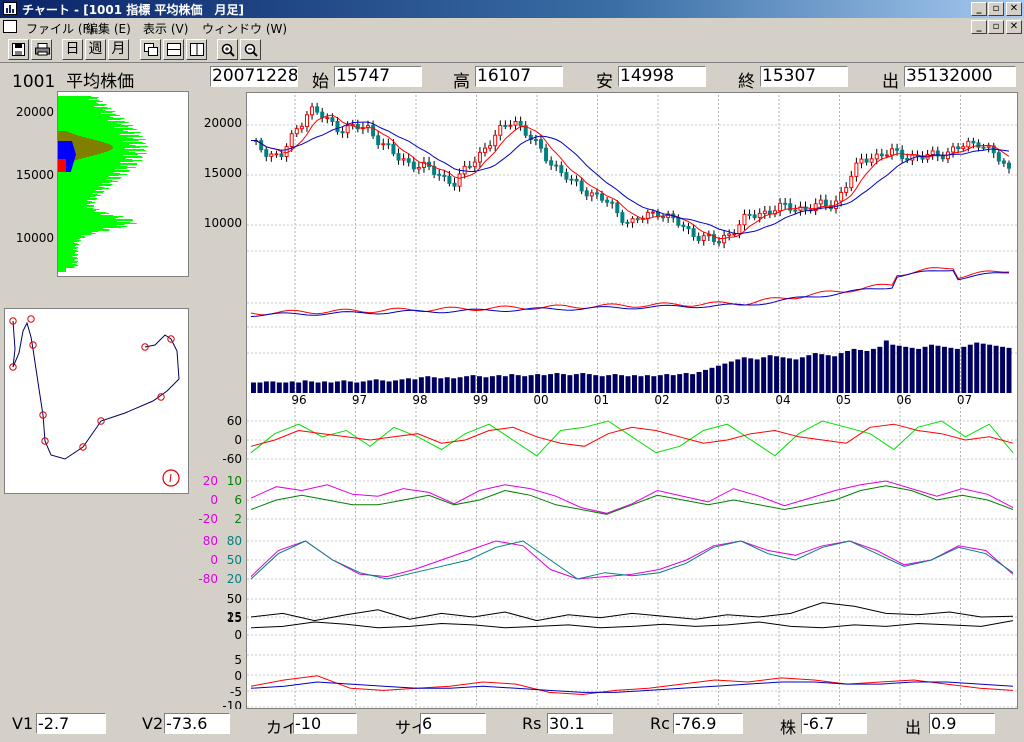  I want to click on zoom-in-button, so click(227, 49).